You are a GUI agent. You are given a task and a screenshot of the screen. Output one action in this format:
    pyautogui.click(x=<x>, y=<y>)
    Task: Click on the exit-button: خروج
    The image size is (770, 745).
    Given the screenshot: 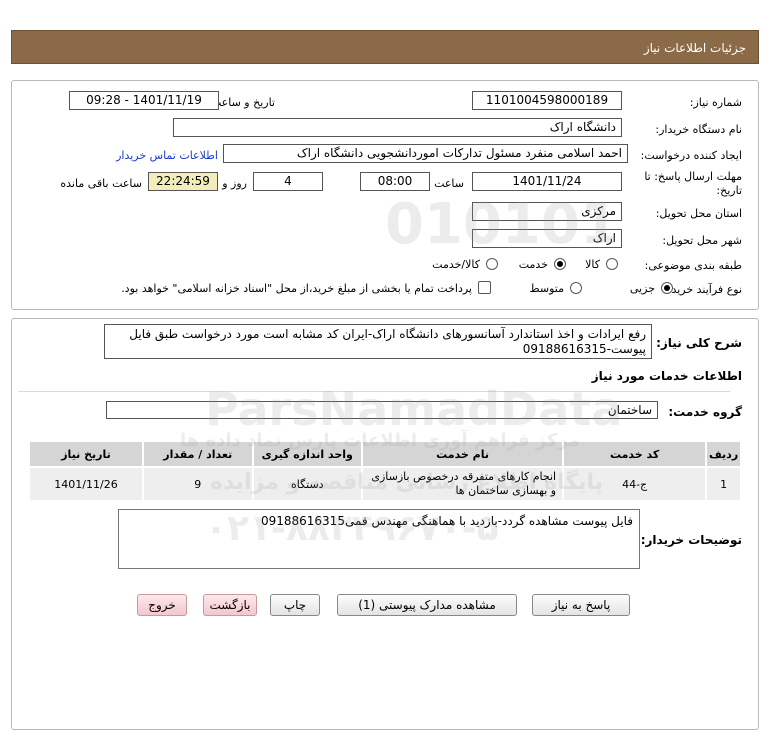 What is the action you would take?
    pyautogui.click(x=162, y=605)
    